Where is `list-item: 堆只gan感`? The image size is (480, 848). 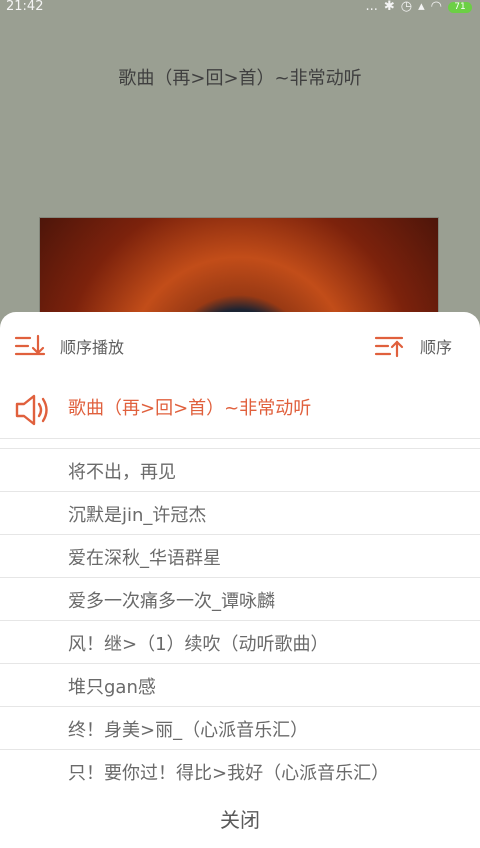 list-item: 堆只gan感 is located at coordinates (240, 684).